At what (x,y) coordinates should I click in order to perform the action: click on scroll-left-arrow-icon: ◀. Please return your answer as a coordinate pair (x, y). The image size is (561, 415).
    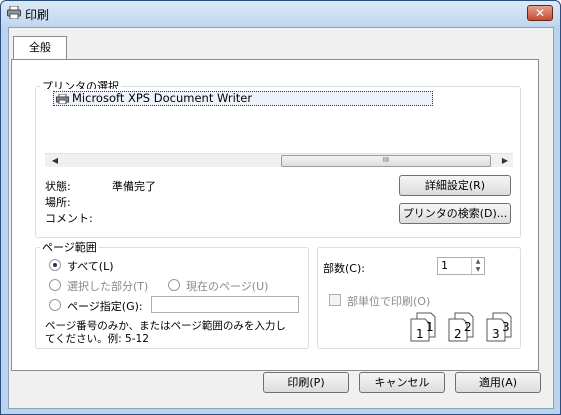
    Looking at the image, I should click on (55, 161).